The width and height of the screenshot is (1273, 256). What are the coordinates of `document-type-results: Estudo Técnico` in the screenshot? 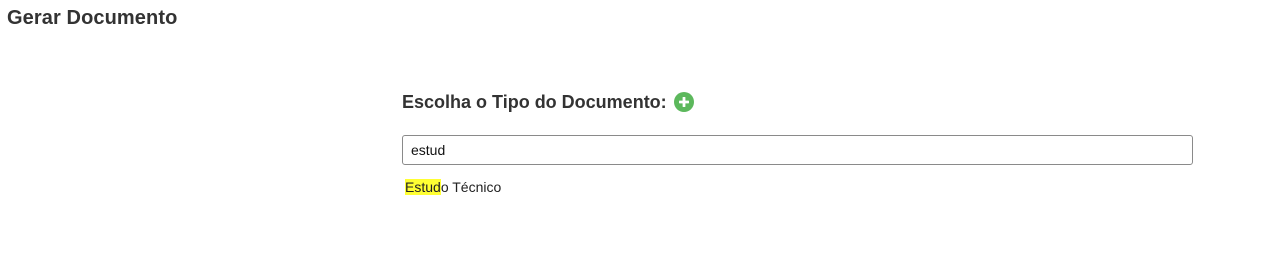 It's located at (453, 187).